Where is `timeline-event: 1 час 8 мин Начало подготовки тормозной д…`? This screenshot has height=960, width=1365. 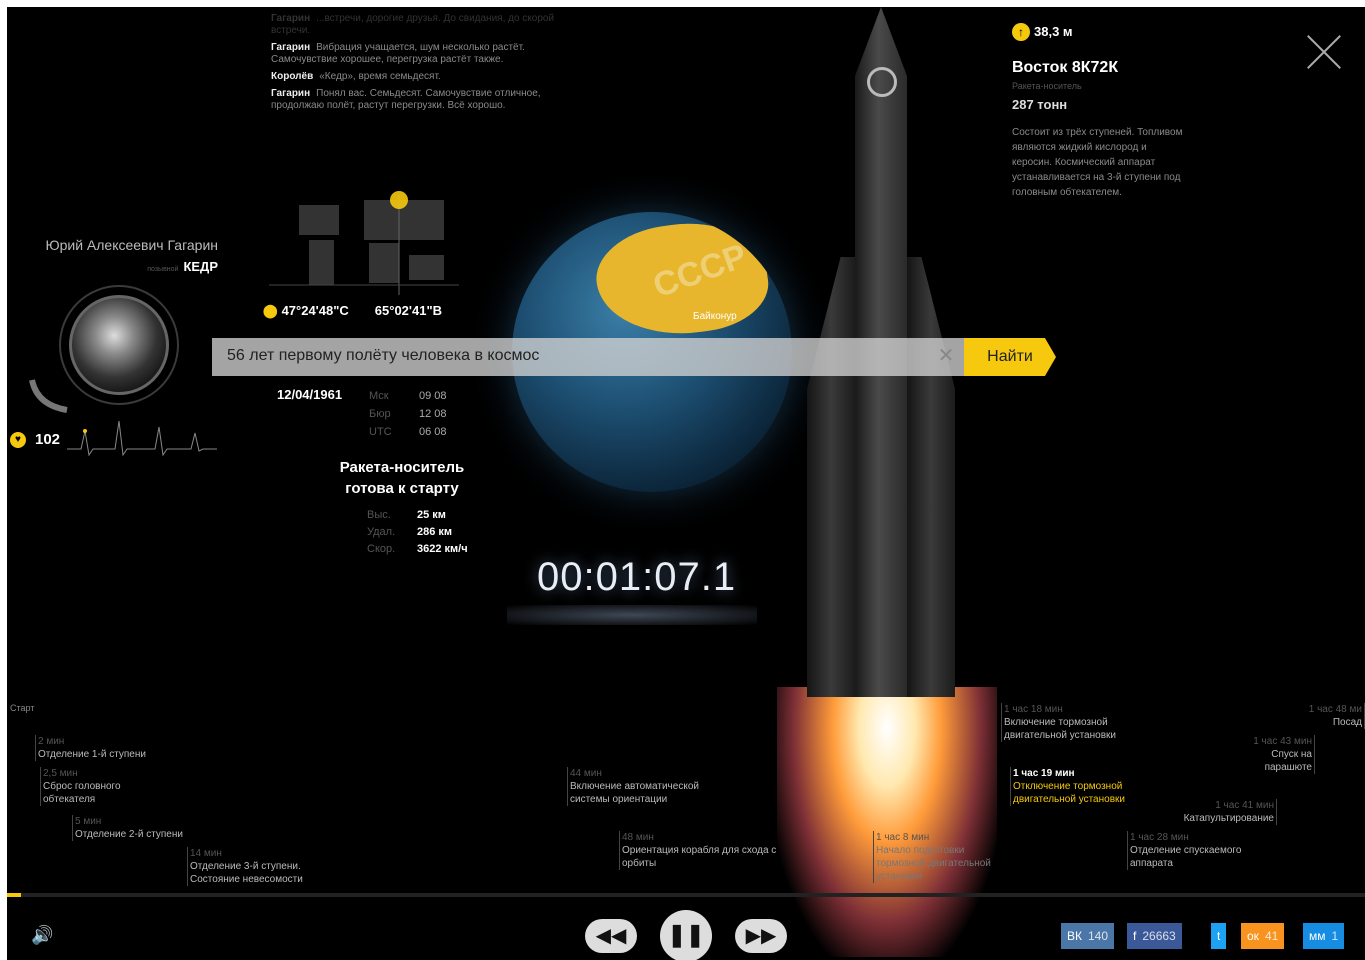 timeline-event: 1 час 8 мин Начало подготовки тормозной д… is located at coordinates (943, 857).